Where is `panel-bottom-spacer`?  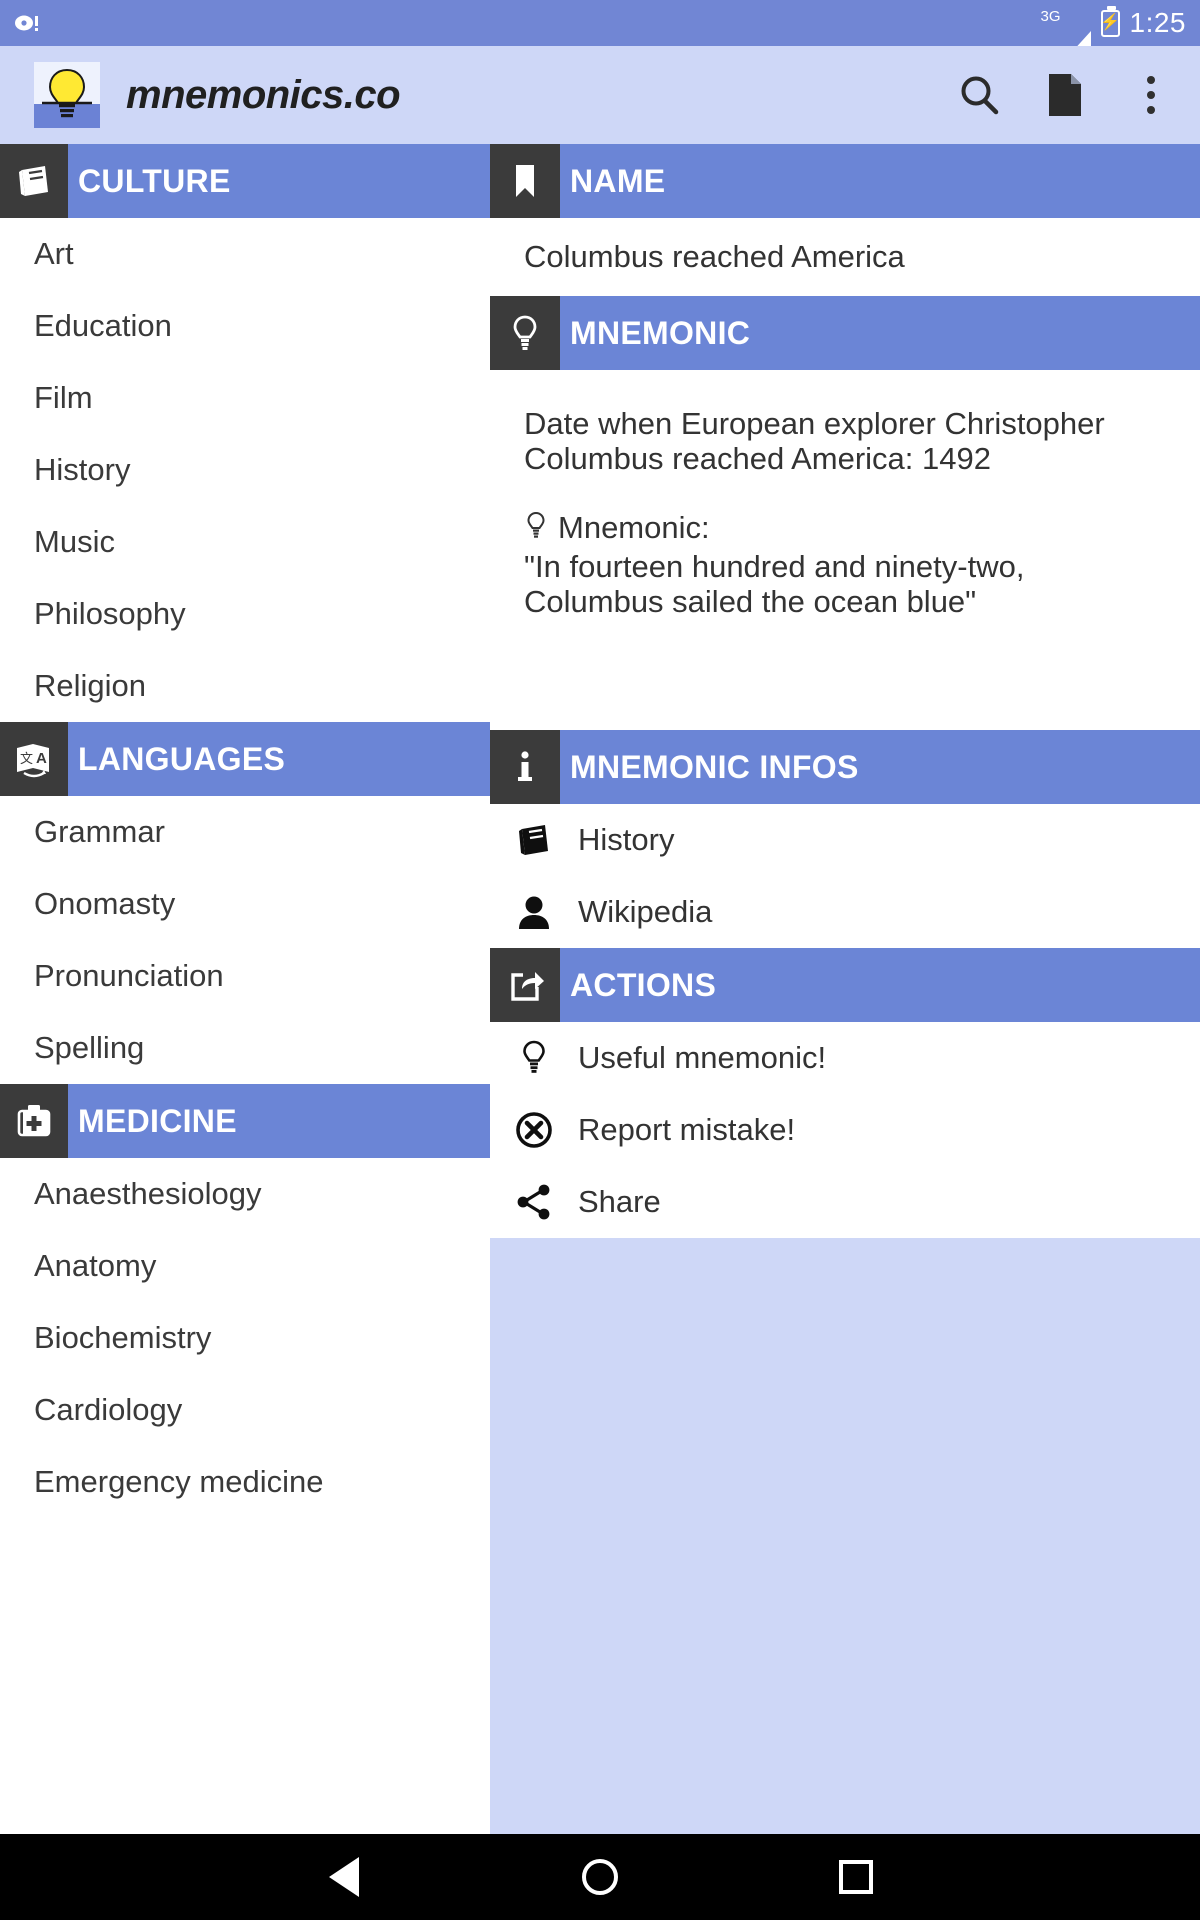
panel-bottom-spacer is located at coordinates (845, 1258).